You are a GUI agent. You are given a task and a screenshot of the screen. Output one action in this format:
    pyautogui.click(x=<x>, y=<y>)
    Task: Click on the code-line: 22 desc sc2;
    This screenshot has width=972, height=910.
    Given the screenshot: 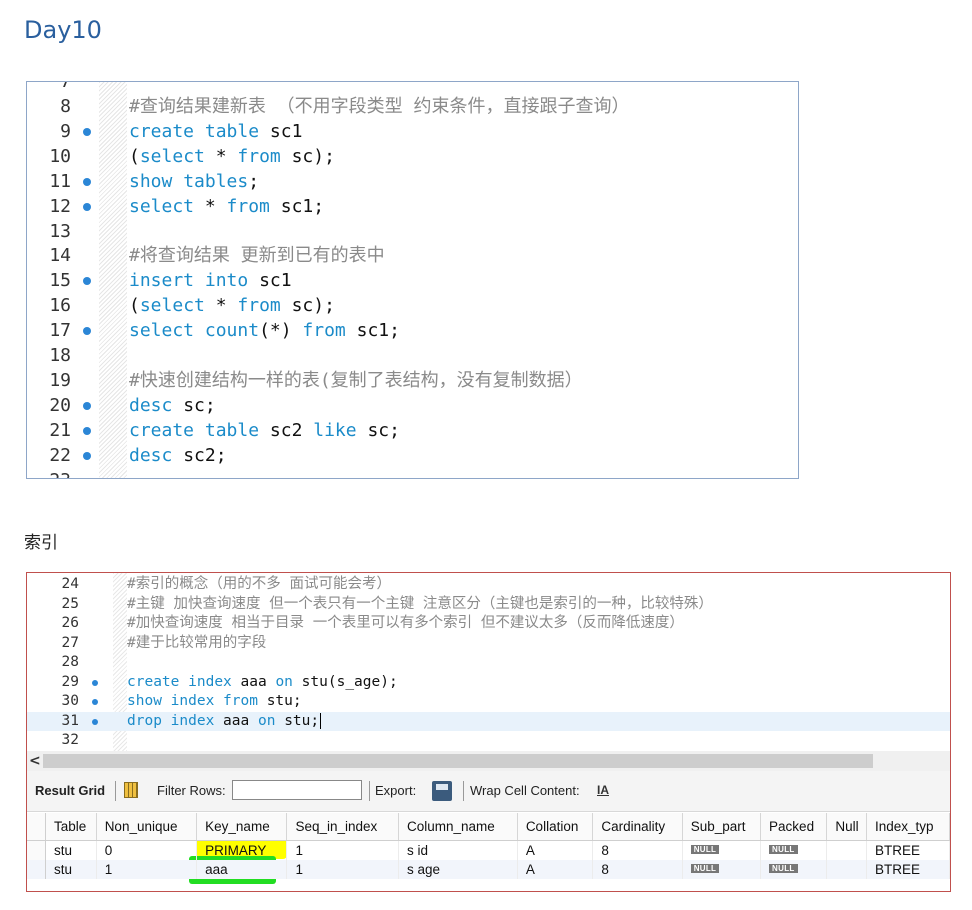 What is the action you would take?
    pyautogui.click(x=412, y=455)
    